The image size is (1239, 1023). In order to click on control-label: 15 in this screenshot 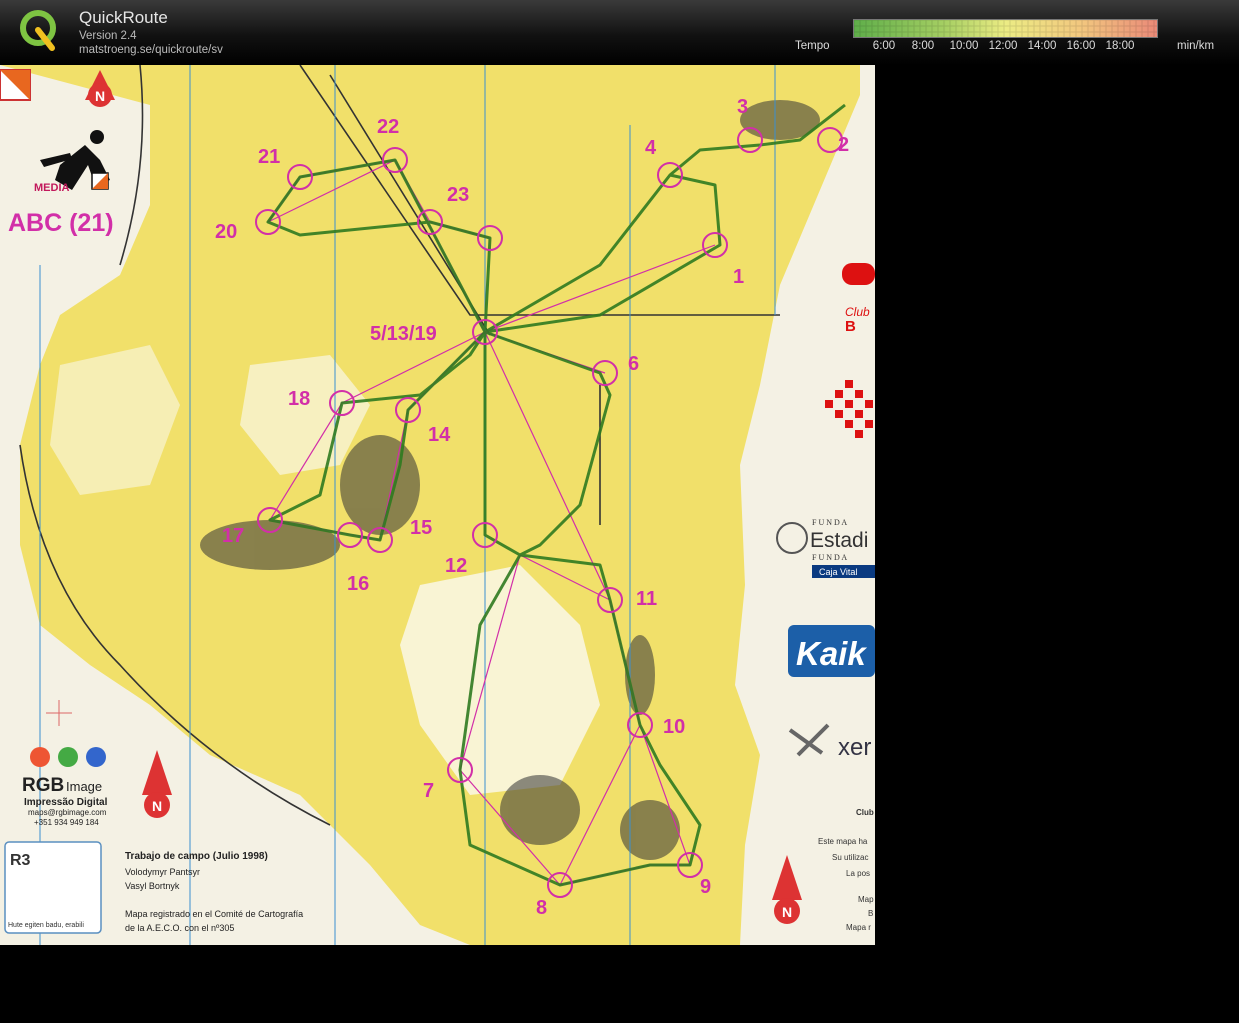, I will do `click(421, 528)`.